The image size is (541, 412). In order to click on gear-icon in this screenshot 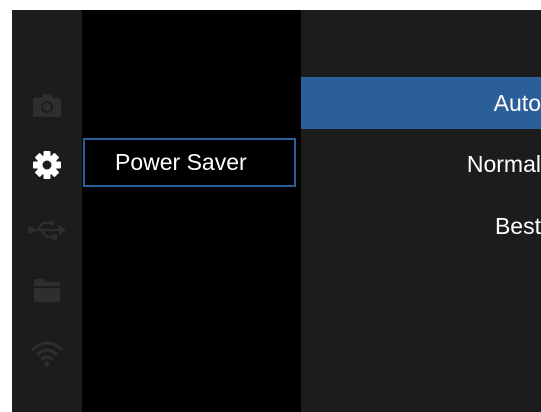, I will do `click(47, 165)`.